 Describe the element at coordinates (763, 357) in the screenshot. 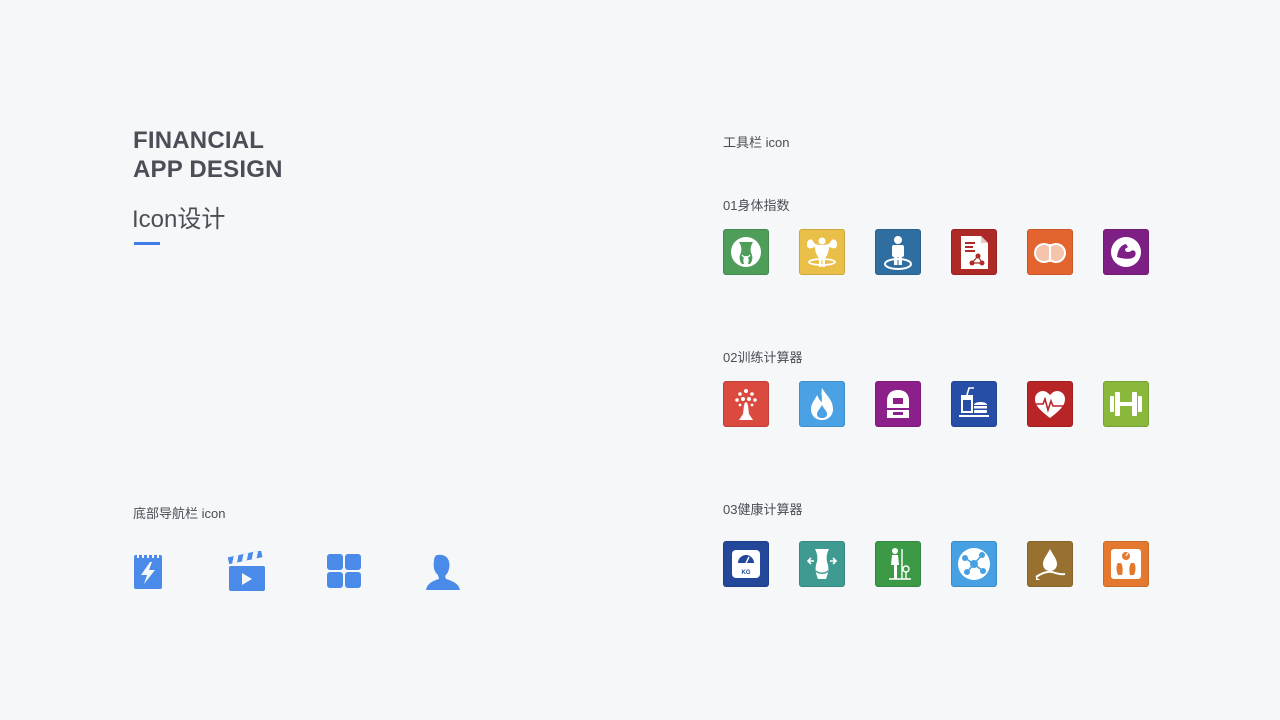

I see `section-02-label: 02训练计算器` at that location.